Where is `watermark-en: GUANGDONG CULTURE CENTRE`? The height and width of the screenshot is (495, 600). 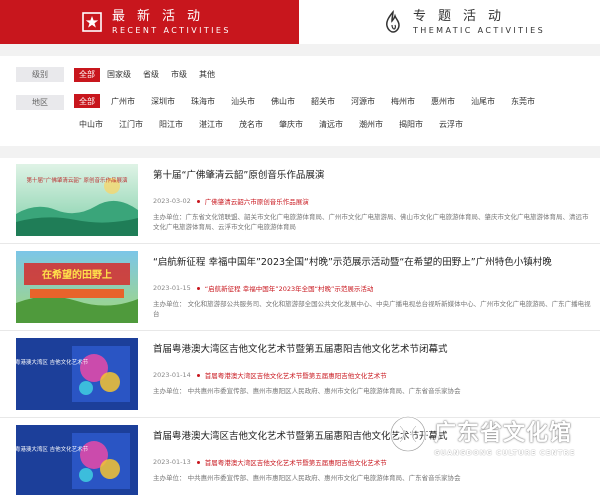
watermark-en: GUANGDONG CULTURE CENTRE is located at coordinates (505, 453).